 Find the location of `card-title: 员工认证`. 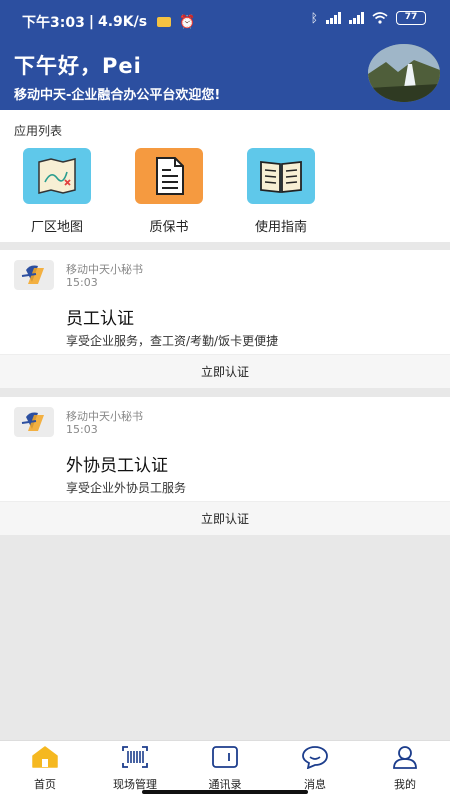

card-title: 员工认证 is located at coordinates (100, 319).